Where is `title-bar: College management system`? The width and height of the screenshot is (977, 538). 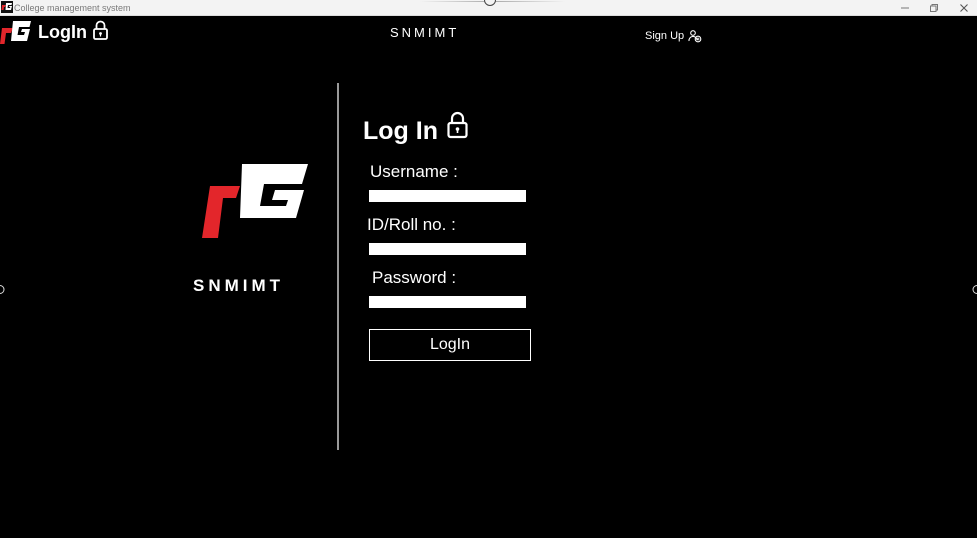 title-bar: College management system is located at coordinates (488, 8).